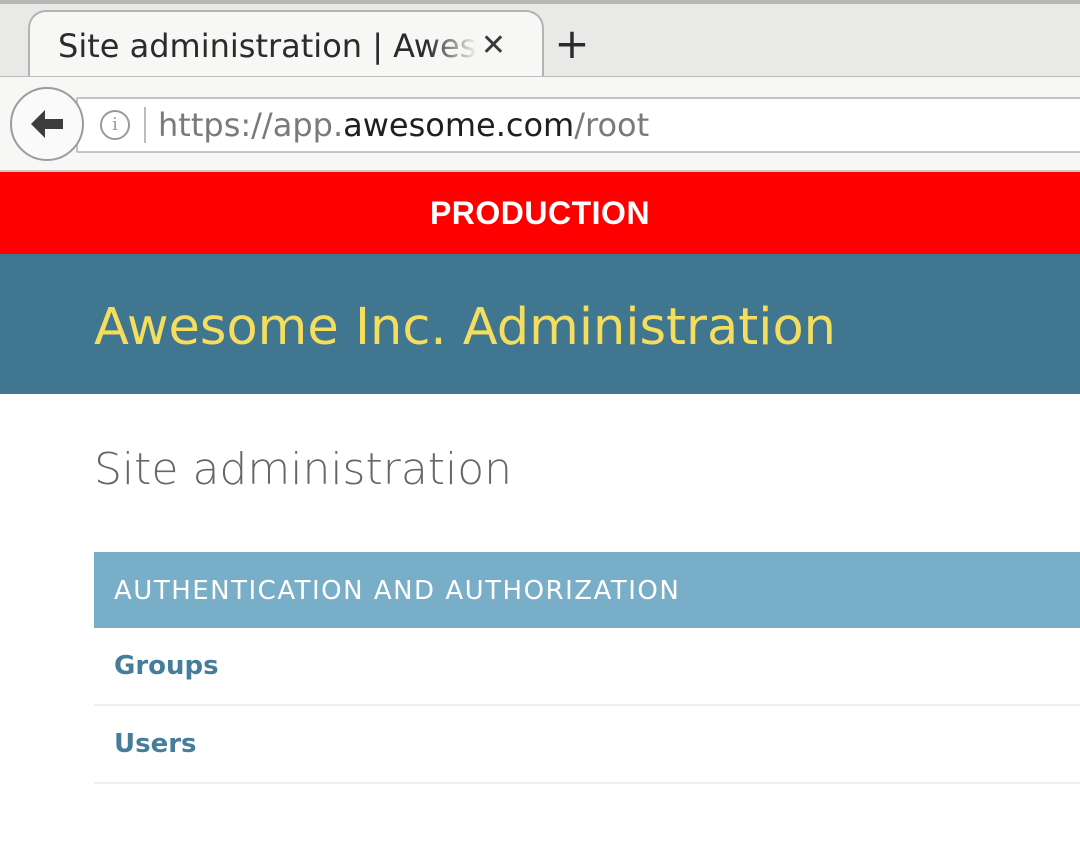 This screenshot has height=855, width=1080. I want to click on arrow-left-icon, so click(47, 124).